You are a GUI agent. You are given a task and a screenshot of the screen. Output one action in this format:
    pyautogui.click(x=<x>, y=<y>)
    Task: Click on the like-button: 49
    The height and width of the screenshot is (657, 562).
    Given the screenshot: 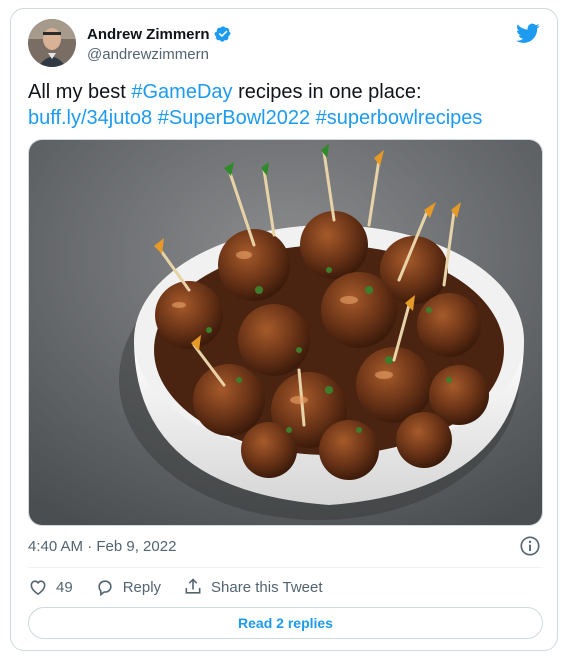 What is the action you would take?
    pyautogui.click(x=50, y=587)
    